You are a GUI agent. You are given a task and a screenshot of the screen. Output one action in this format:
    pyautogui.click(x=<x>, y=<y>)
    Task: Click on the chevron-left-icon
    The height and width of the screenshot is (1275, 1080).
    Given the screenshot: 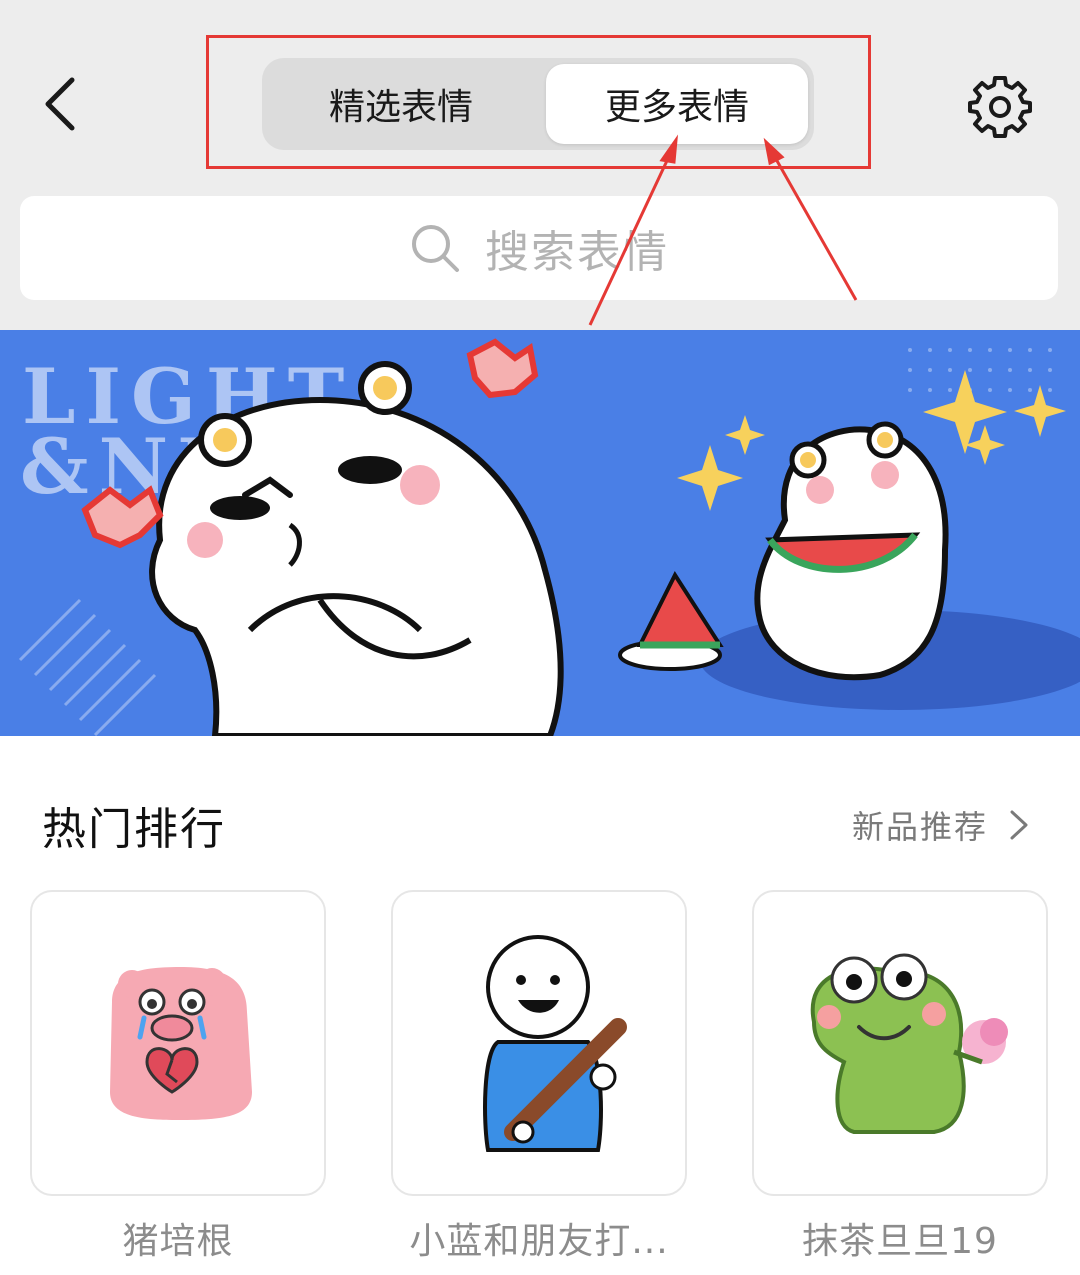 What is the action you would take?
    pyautogui.click(x=60, y=104)
    